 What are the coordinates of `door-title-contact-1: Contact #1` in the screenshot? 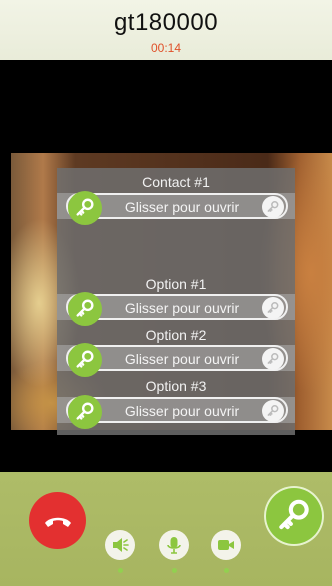 It's located at (176, 182).